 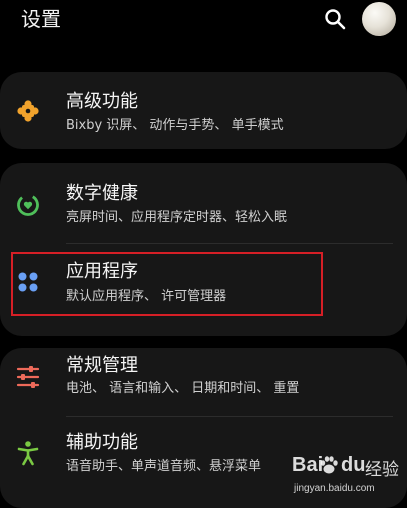 I want to click on item-subtitle: 默认应用程序、 许可管理器, so click(x=146, y=296).